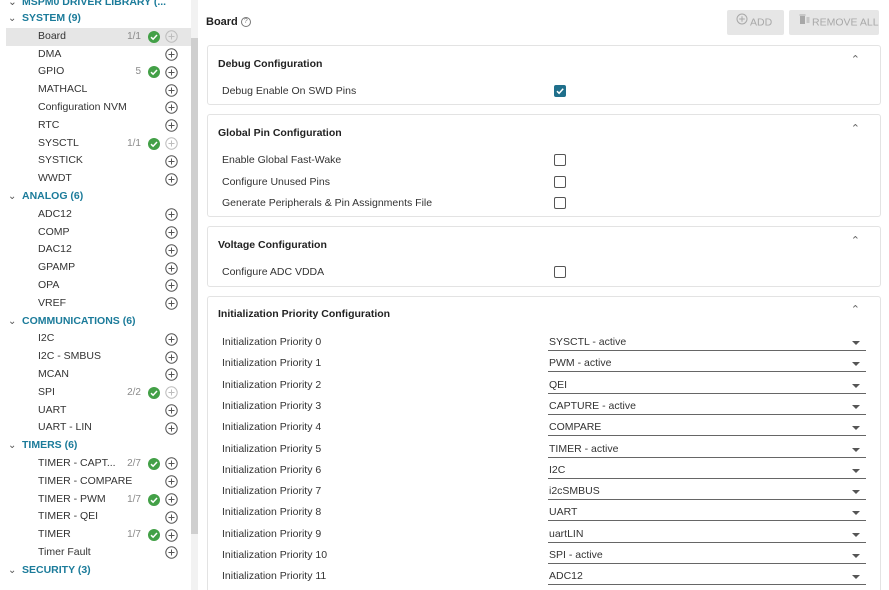  What do you see at coordinates (52, 409) in the screenshot?
I see `sidebar-item-label: UART` at bounding box center [52, 409].